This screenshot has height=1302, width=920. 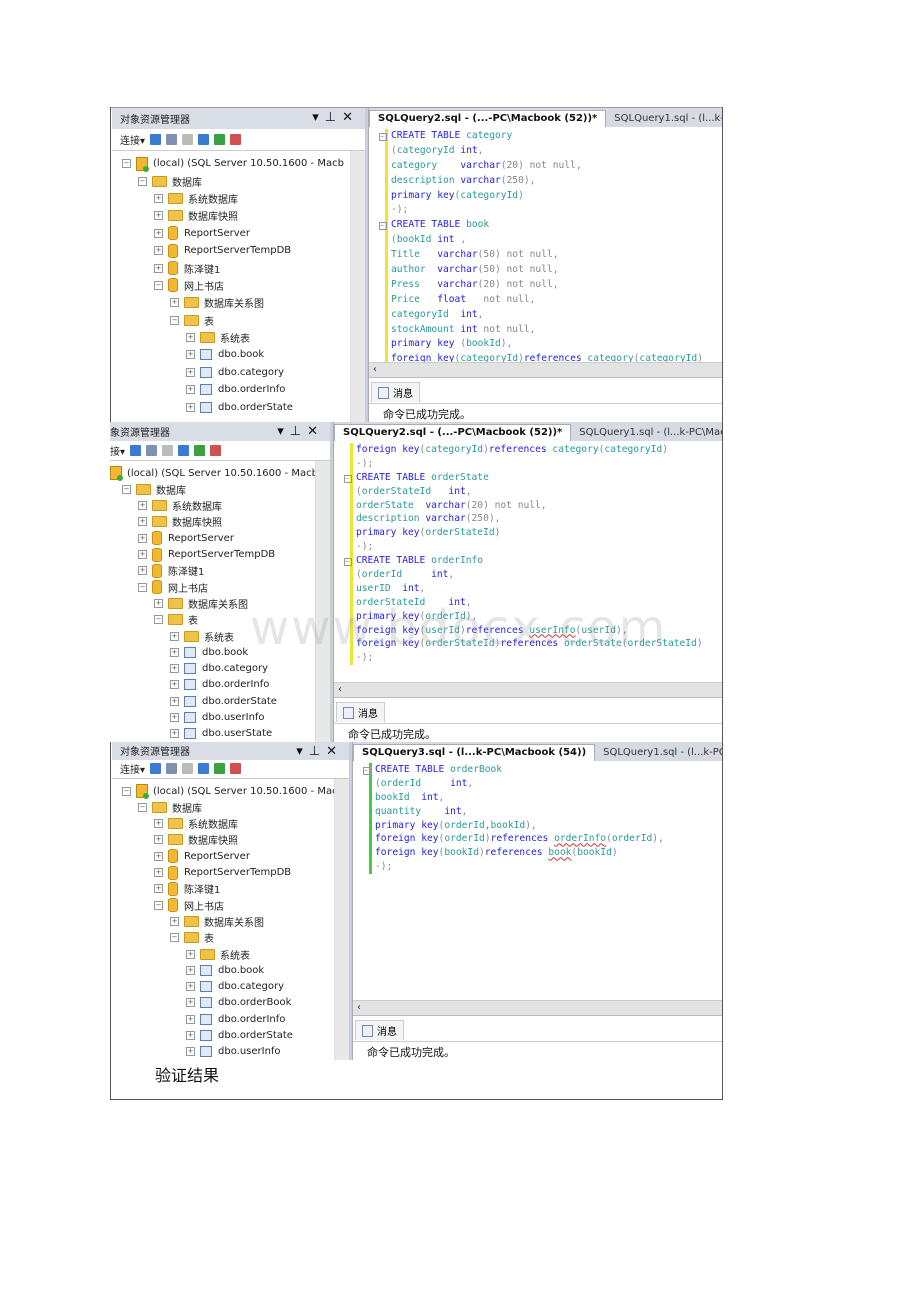 I want to click on tree-node: + dbo.userState, so click(x=220, y=734).